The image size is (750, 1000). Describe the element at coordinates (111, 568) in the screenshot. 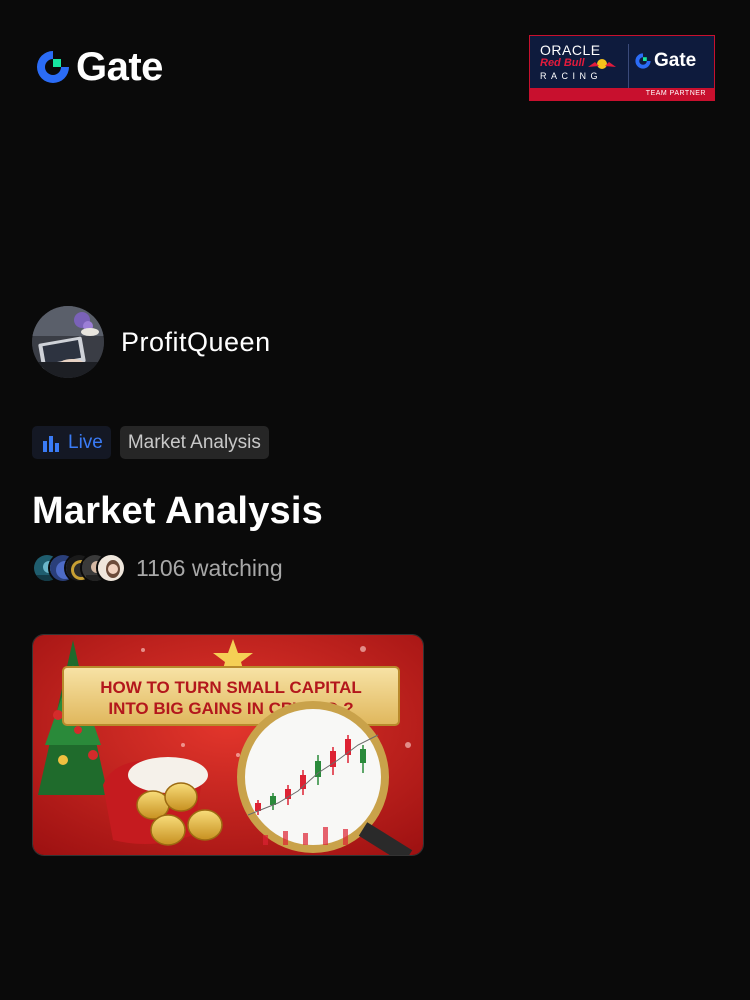

I see `viewer-avatar` at that location.